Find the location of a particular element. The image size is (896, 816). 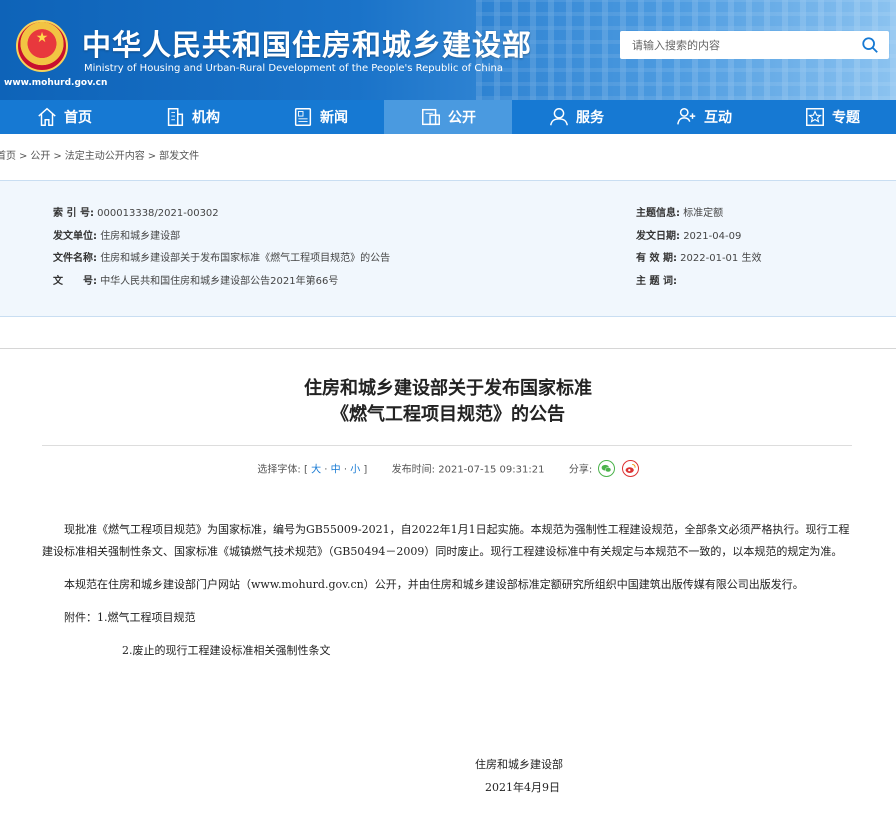

search-box is located at coordinates (754, 45).